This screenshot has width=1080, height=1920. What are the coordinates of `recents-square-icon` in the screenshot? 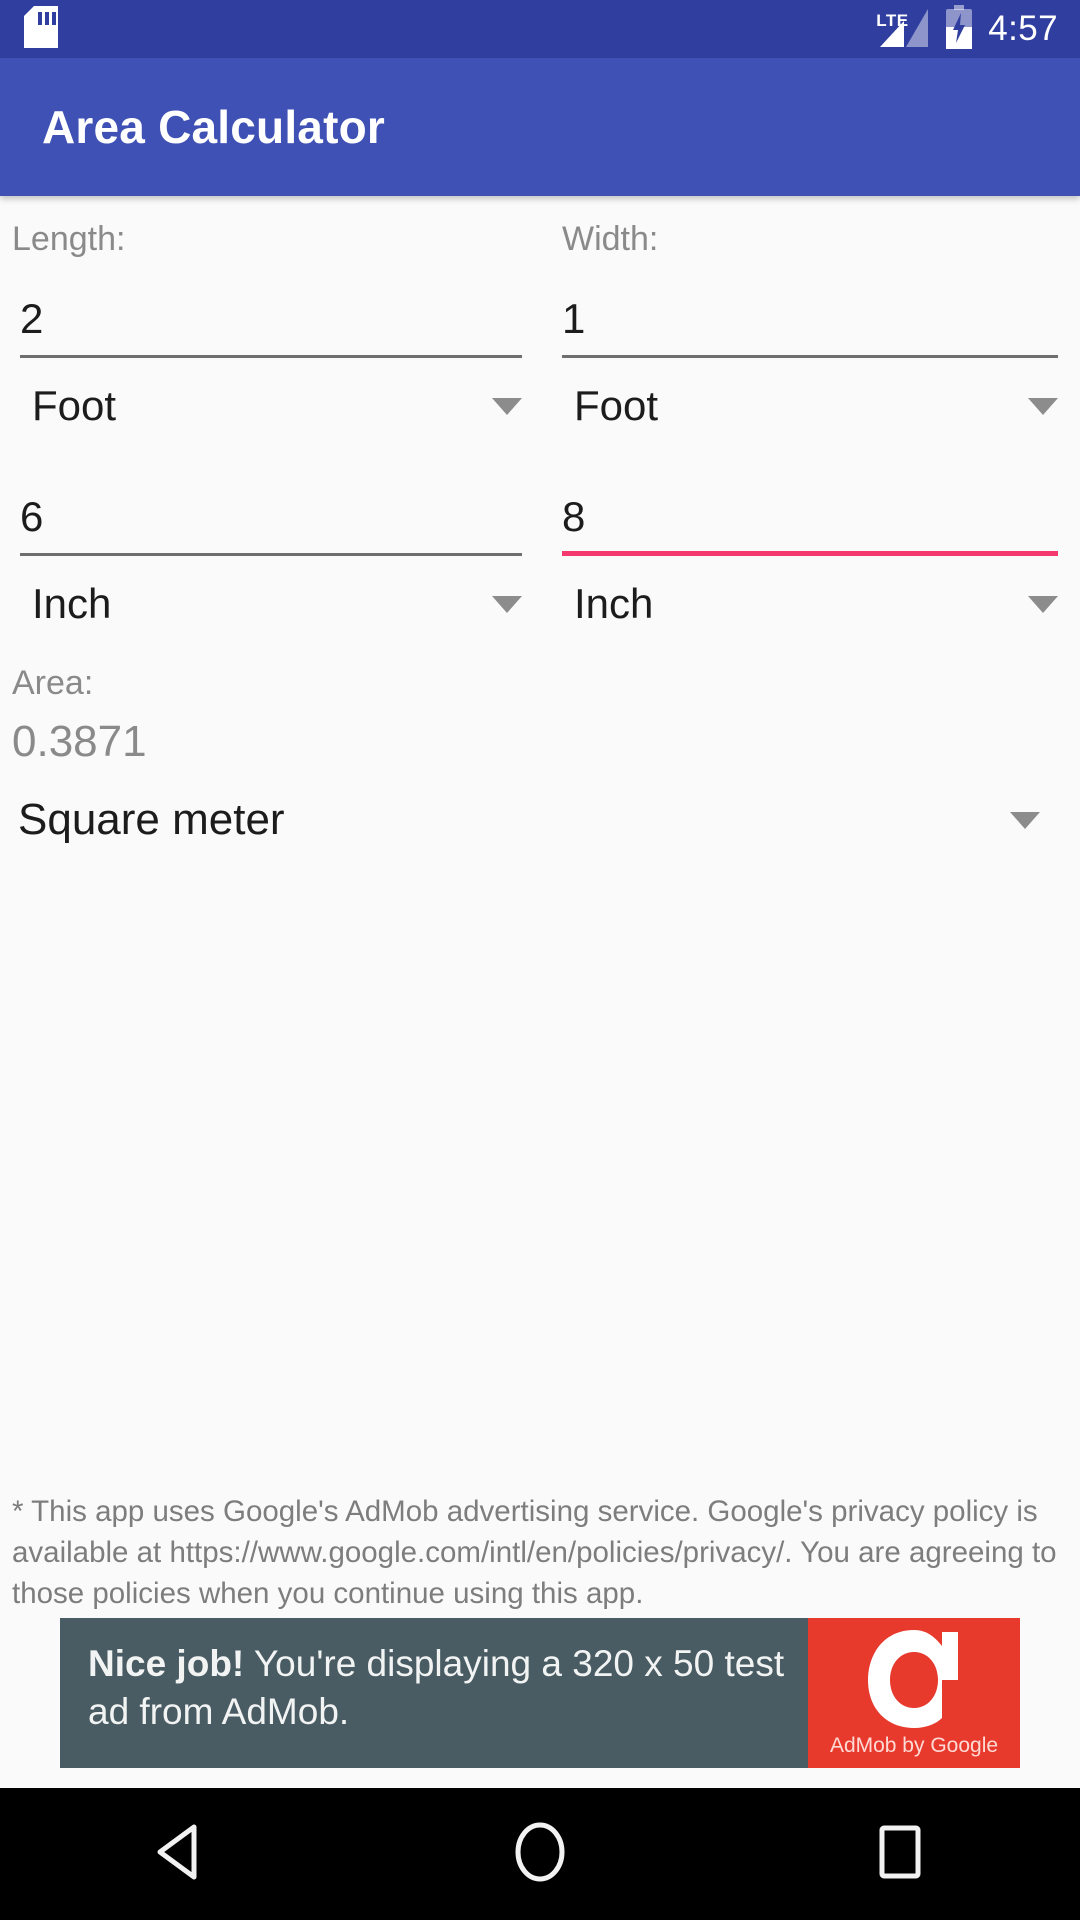 It's located at (900, 1854).